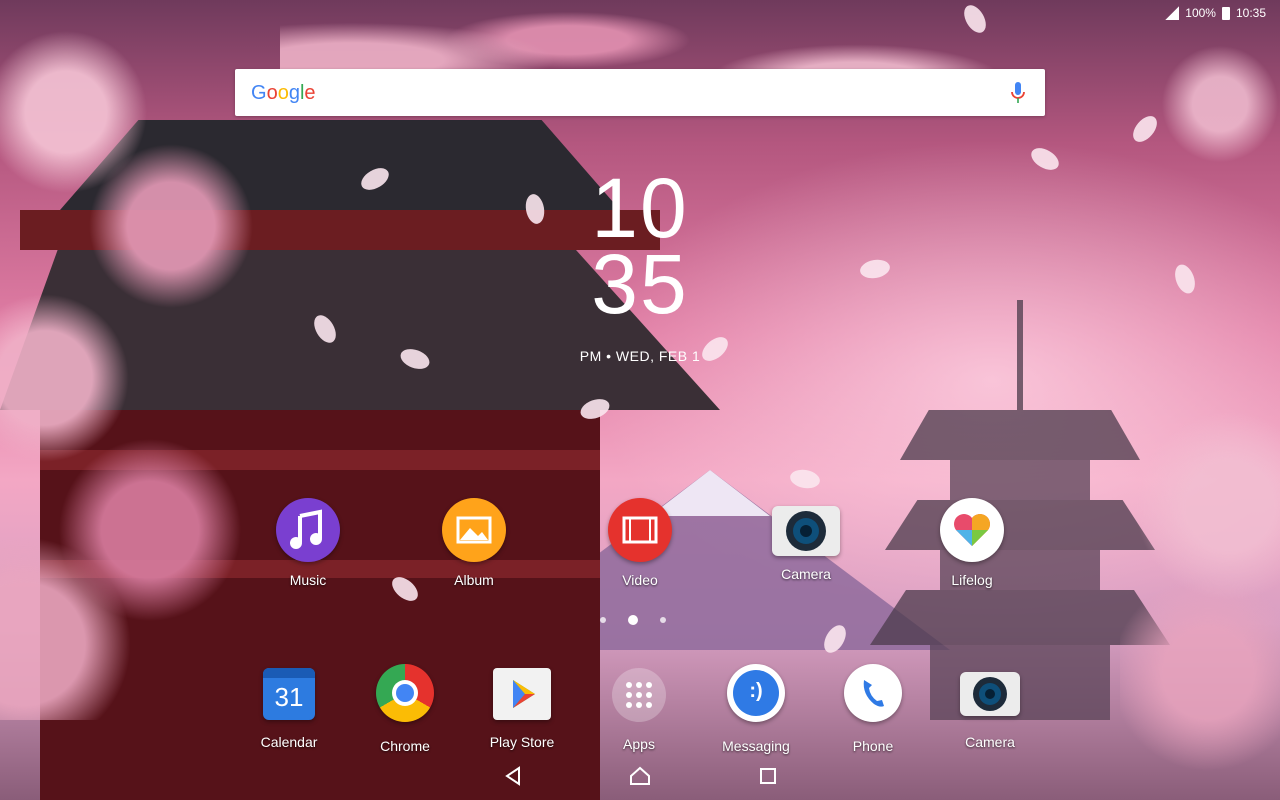 This screenshot has height=800, width=1280. I want to click on google-logo: Google, so click(283, 93).